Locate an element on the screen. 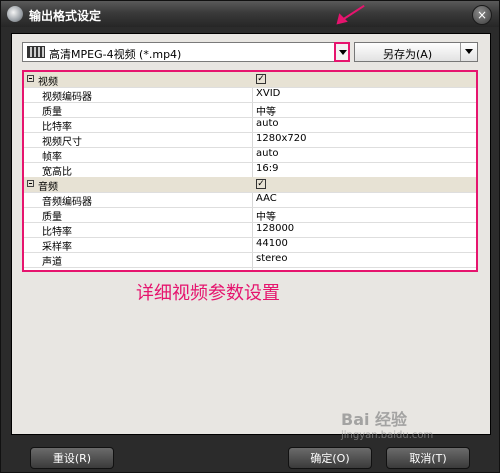 The height and width of the screenshot is (473, 500). property-name: 视频编码器 is located at coordinates (67, 97).